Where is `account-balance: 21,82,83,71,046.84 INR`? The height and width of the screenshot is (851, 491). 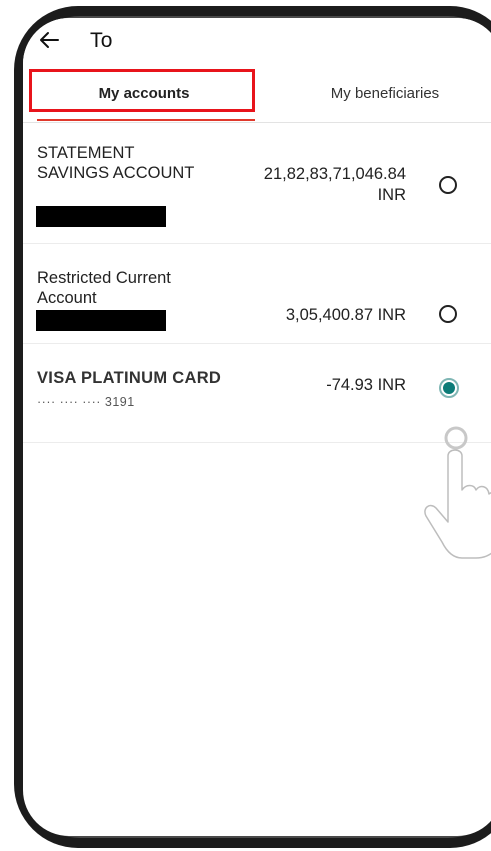
account-balance: 21,82,83,71,046.84 INR is located at coordinates (317, 185).